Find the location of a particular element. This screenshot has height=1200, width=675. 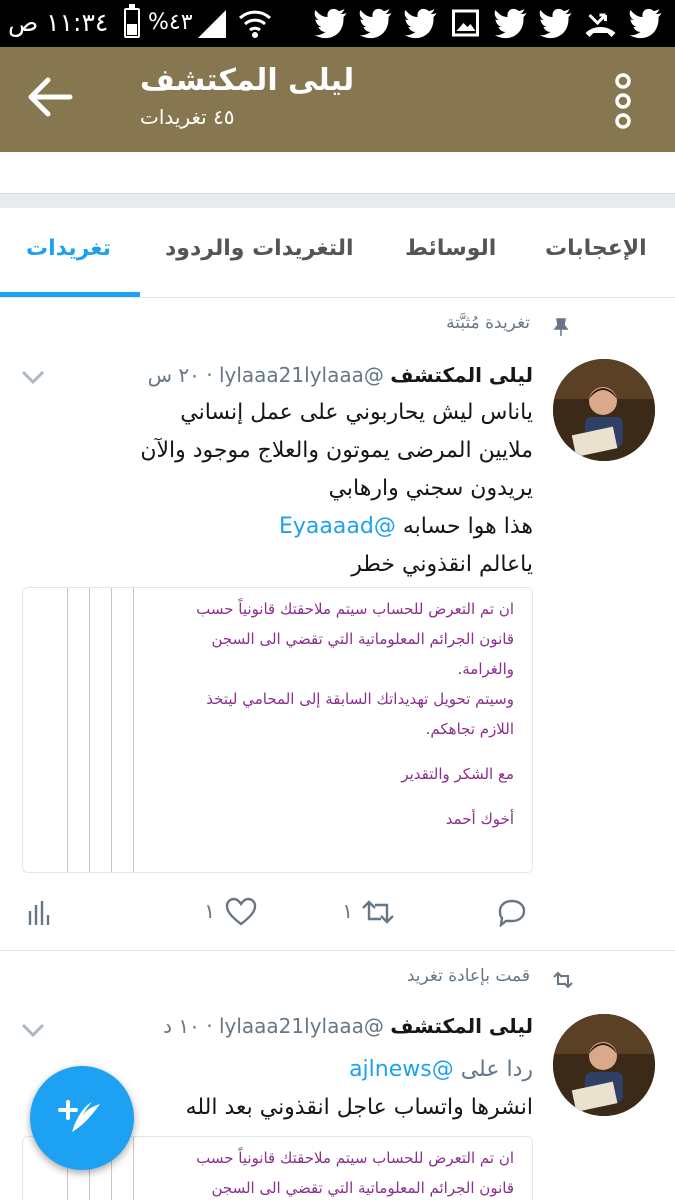

tweet-meta: ليلى المكتشف @lylaaa21lylaaa · ٢٠ س is located at coordinates (340, 375).